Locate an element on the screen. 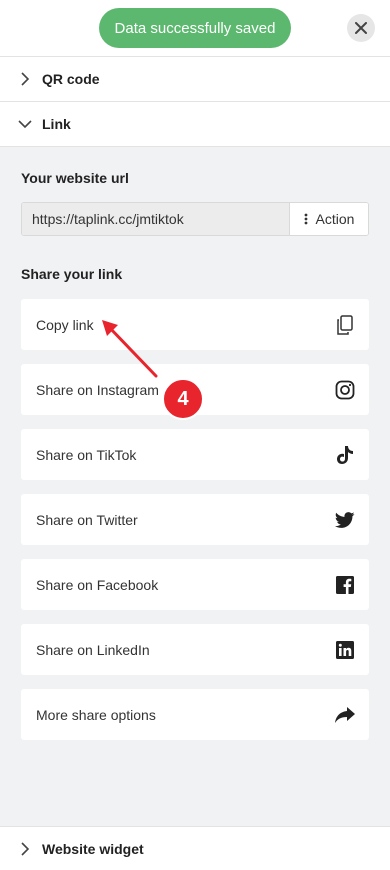  chevron-down-icon is located at coordinates (25, 124).